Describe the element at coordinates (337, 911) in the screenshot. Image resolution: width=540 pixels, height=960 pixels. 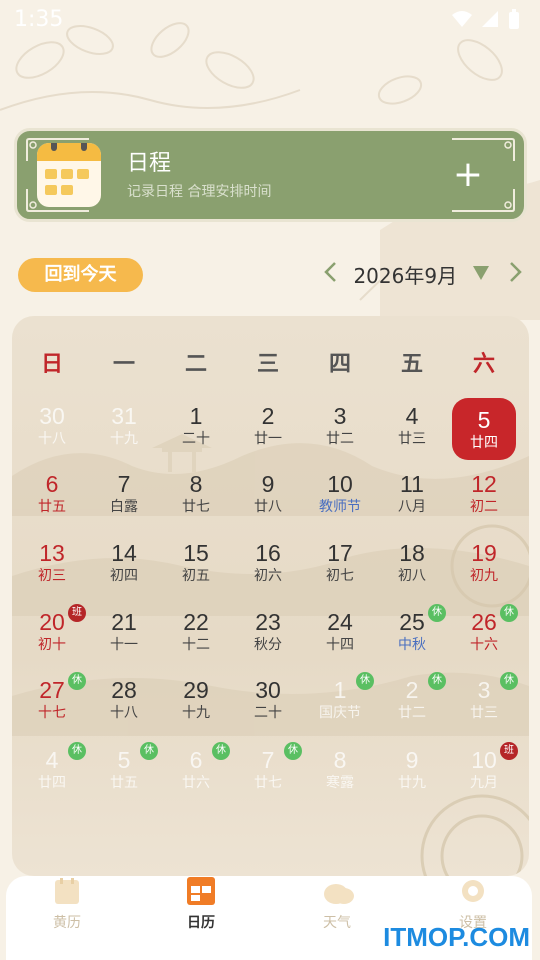
I see `tab-cloud: 天气` at that location.